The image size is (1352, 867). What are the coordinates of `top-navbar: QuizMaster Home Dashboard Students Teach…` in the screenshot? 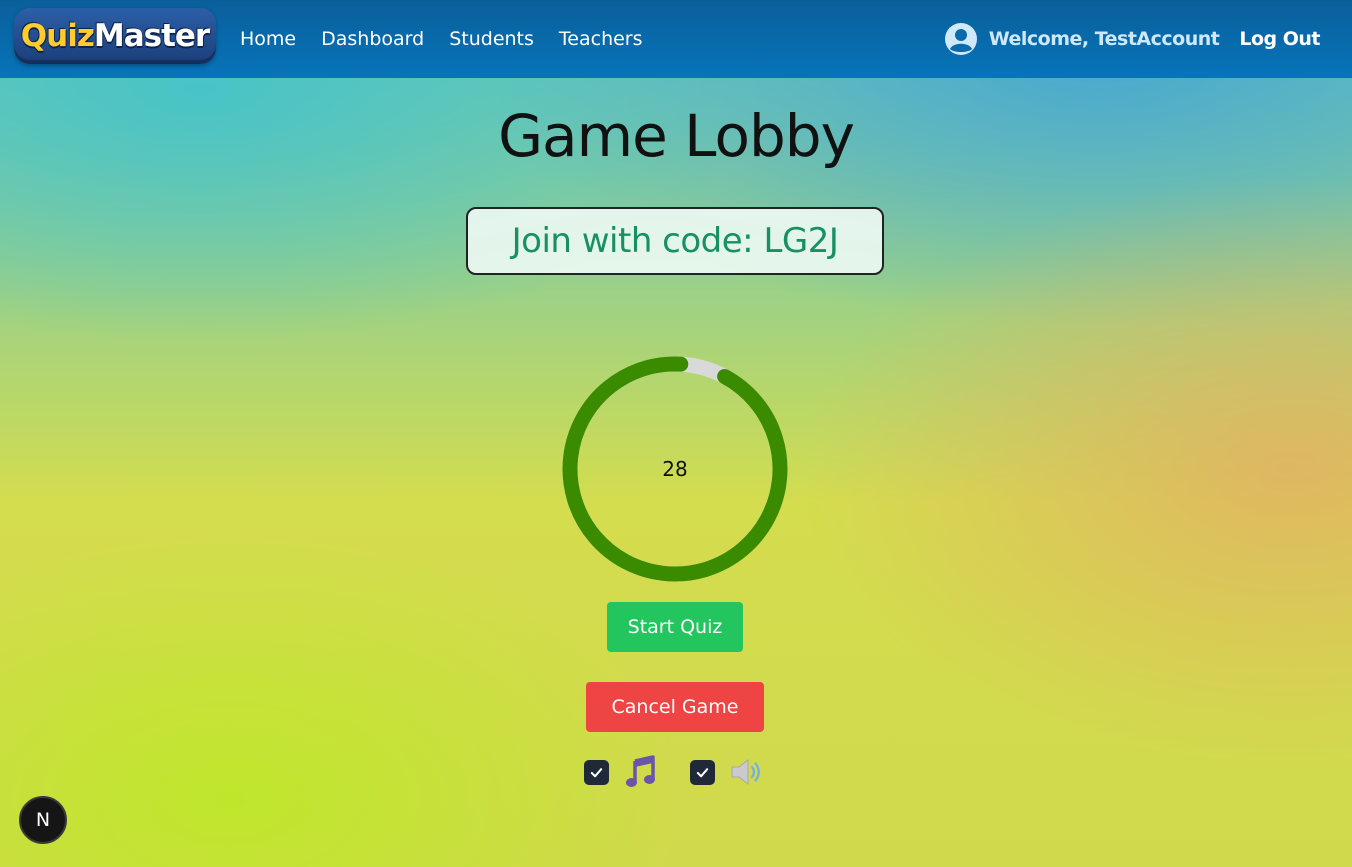 It's located at (676, 39).